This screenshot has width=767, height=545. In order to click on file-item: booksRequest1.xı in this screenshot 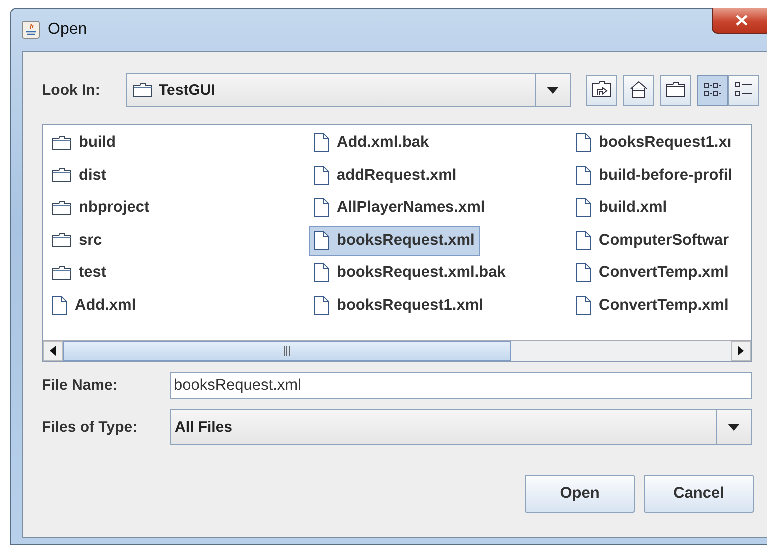, I will do `click(654, 143)`.